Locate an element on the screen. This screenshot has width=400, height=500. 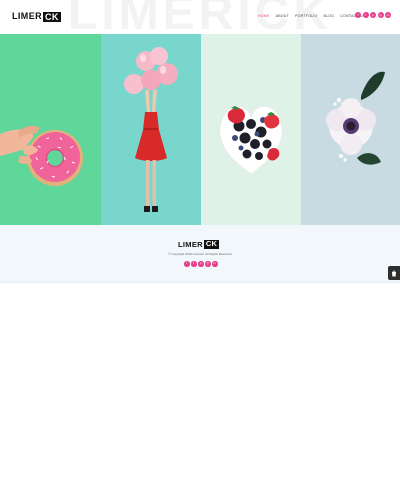
gallery-item-balloons is located at coordinates (151, 129).